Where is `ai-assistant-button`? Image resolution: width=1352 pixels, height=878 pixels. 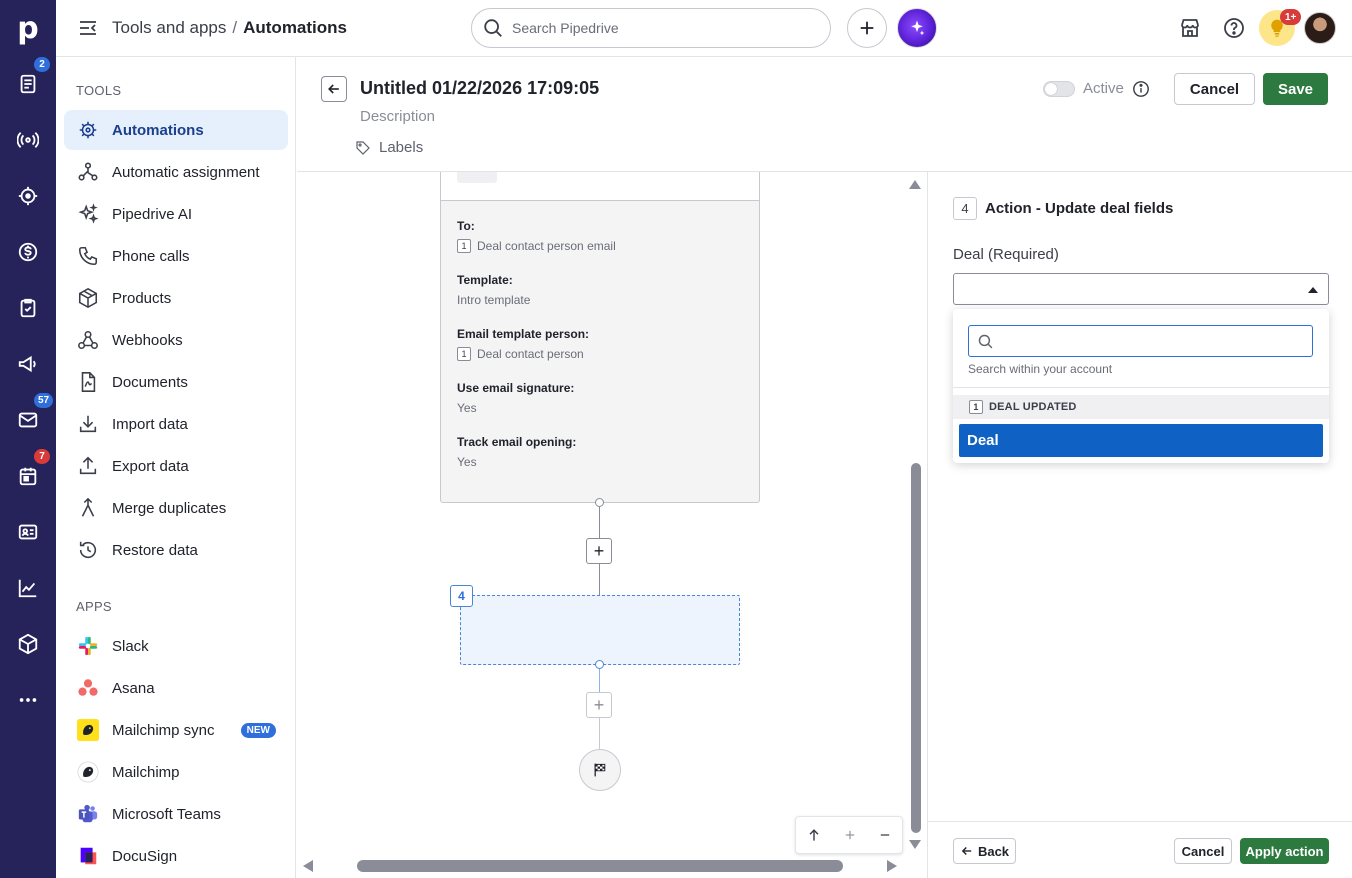
ai-assistant-button is located at coordinates (917, 28).